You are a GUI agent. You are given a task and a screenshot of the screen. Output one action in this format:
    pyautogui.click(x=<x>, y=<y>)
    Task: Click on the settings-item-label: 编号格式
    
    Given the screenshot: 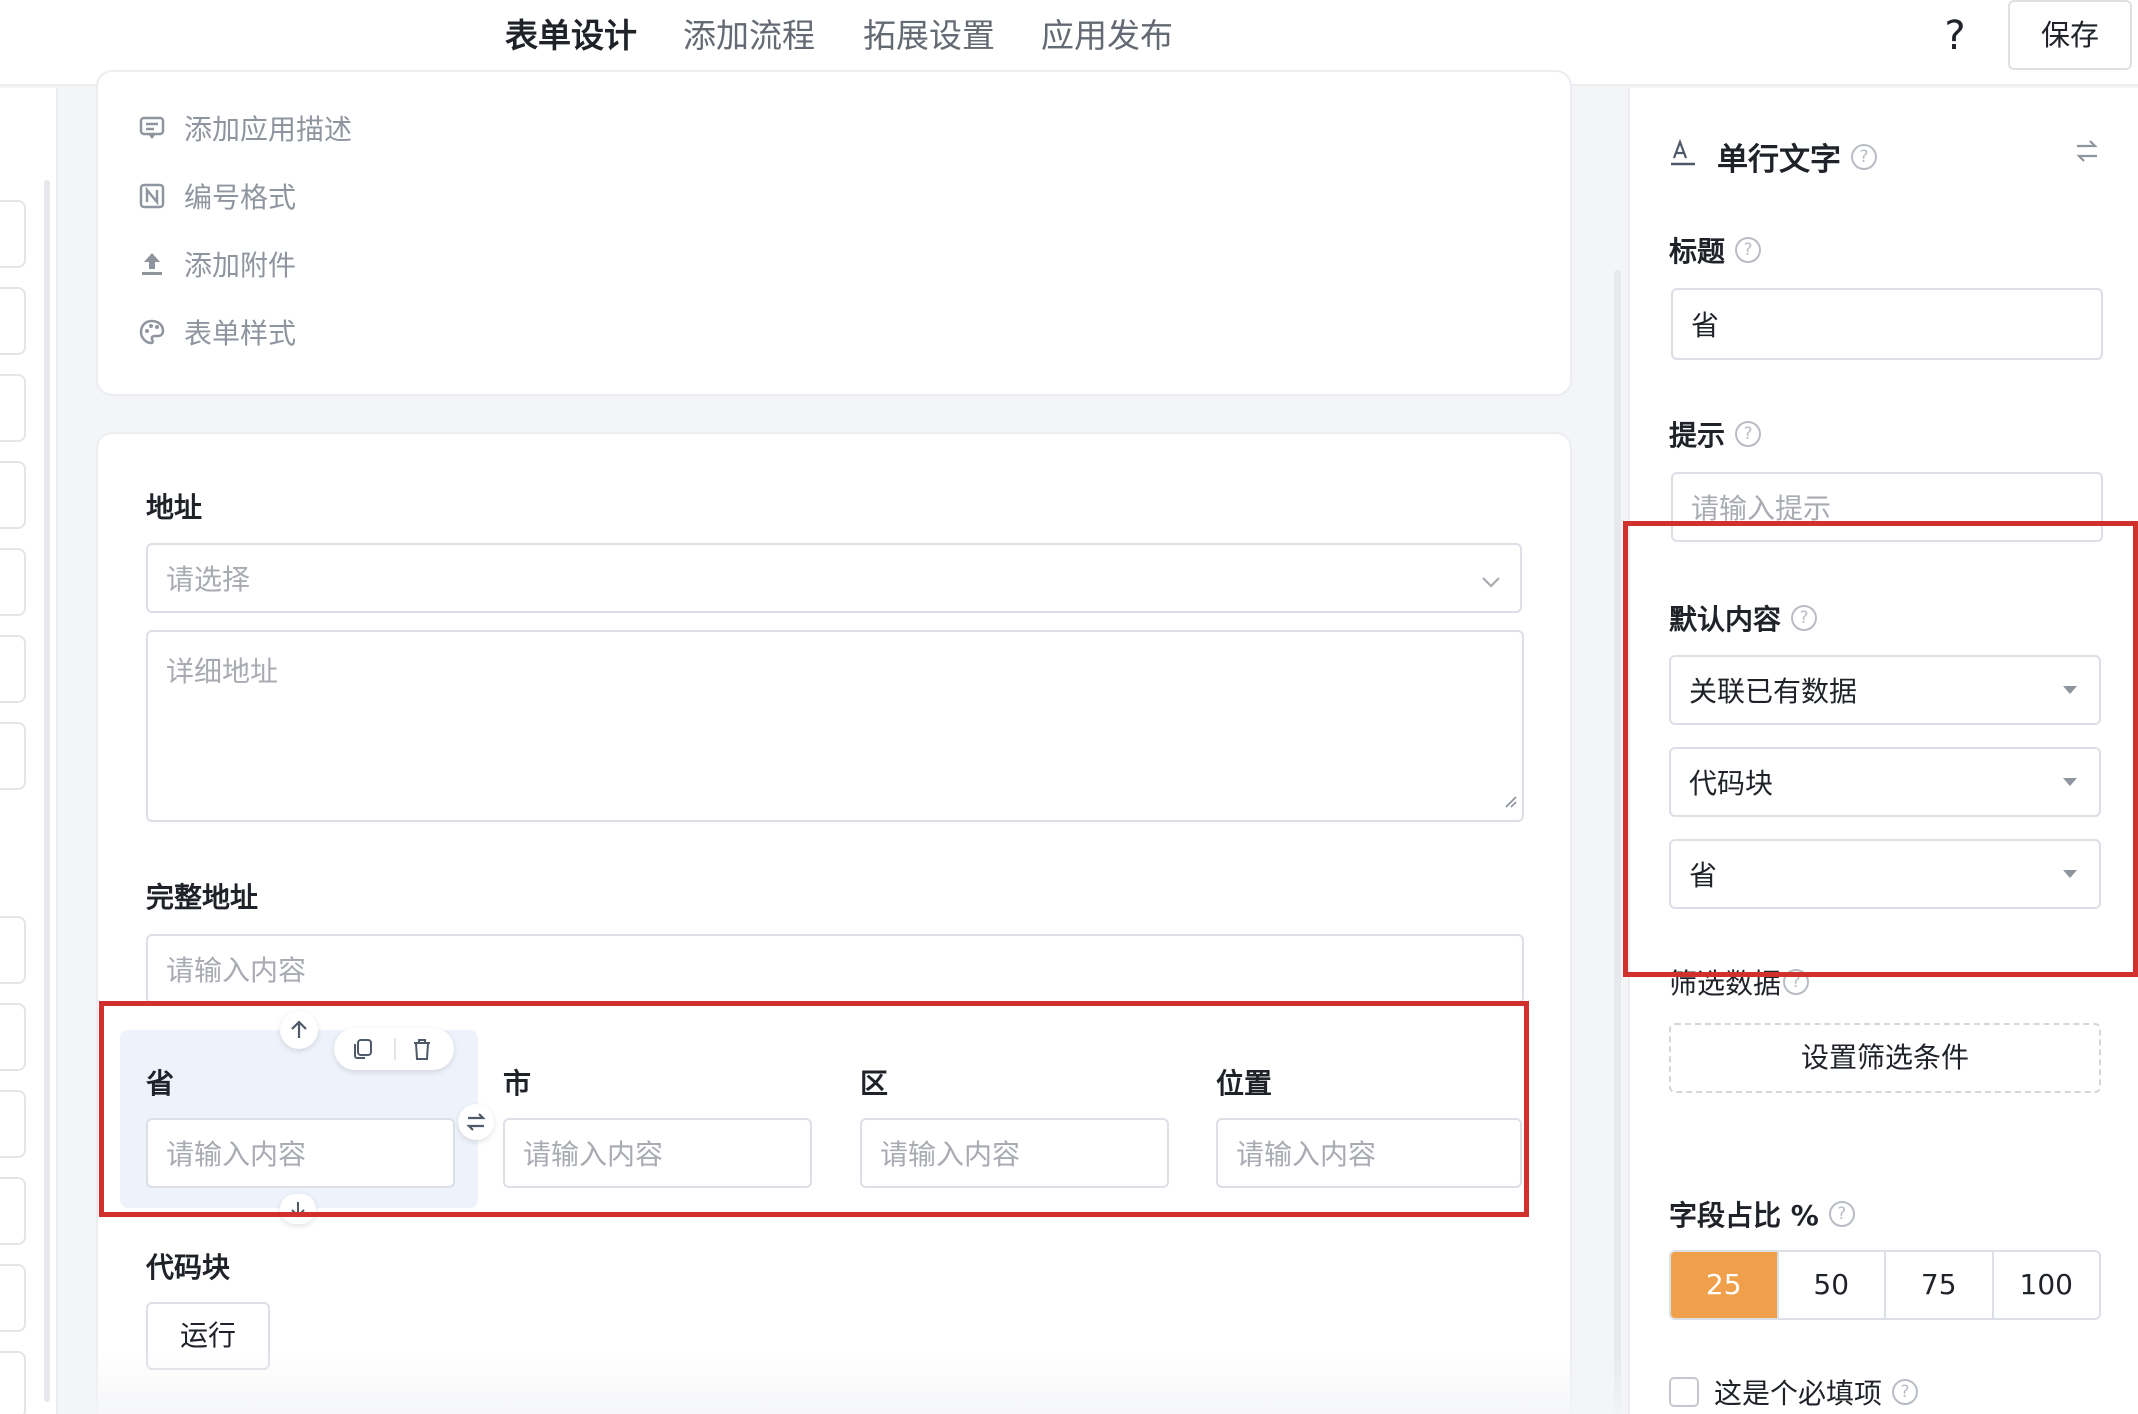 What is the action you would take?
    pyautogui.click(x=240, y=197)
    